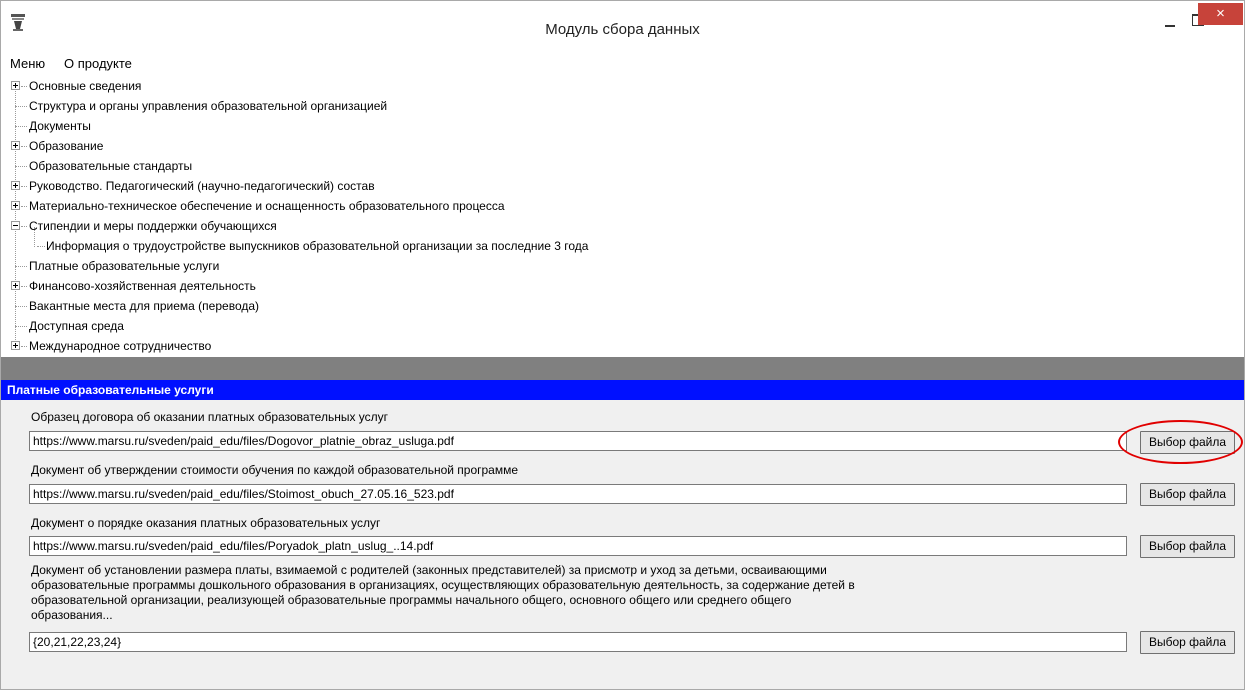 This screenshot has width=1245, height=690. What do you see at coordinates (622, 63) in the screenshot?
I see `menu-bar: Меню О продукте` at bounding box center [622, 63].